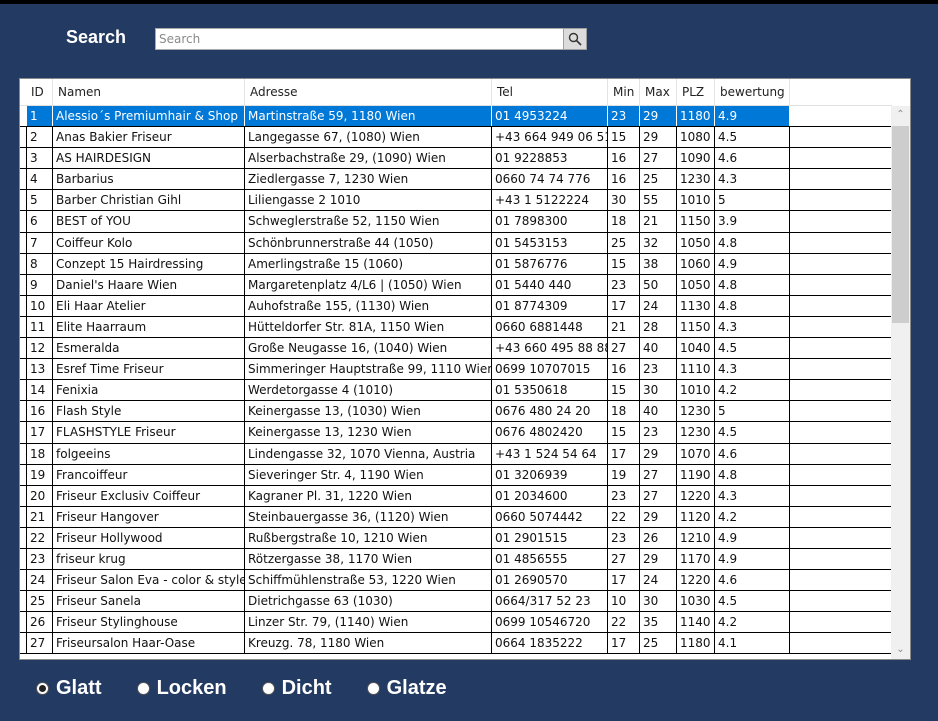 This screenshot has width=938, height=721. What do you see at coordinates (550, 305) in the screenshot?
I see `cell-tel: 01 8774309` at bounding box center [550, 305].